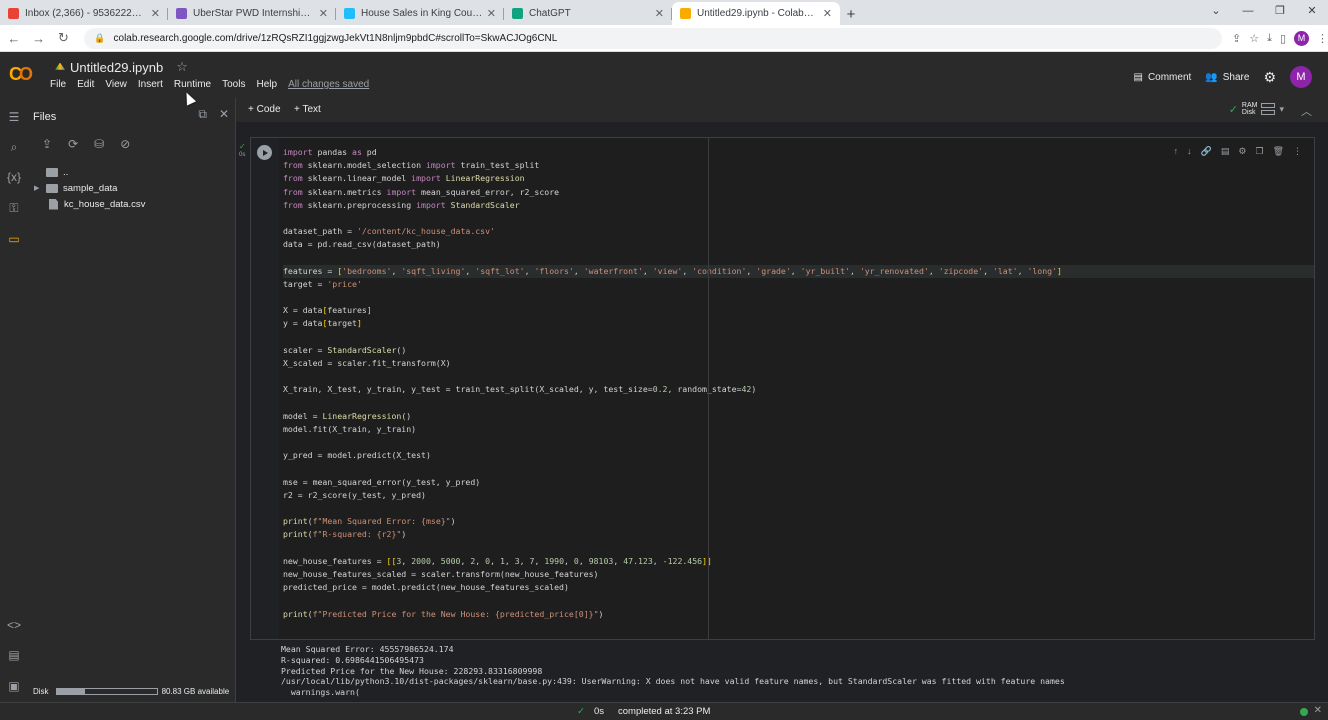 This screenshot has height=720, width=1328. What do you see at coordinates (125, 144) in the screenshot?
I see `hide-files-icon: ⊘` at bounding box center [125, 144].